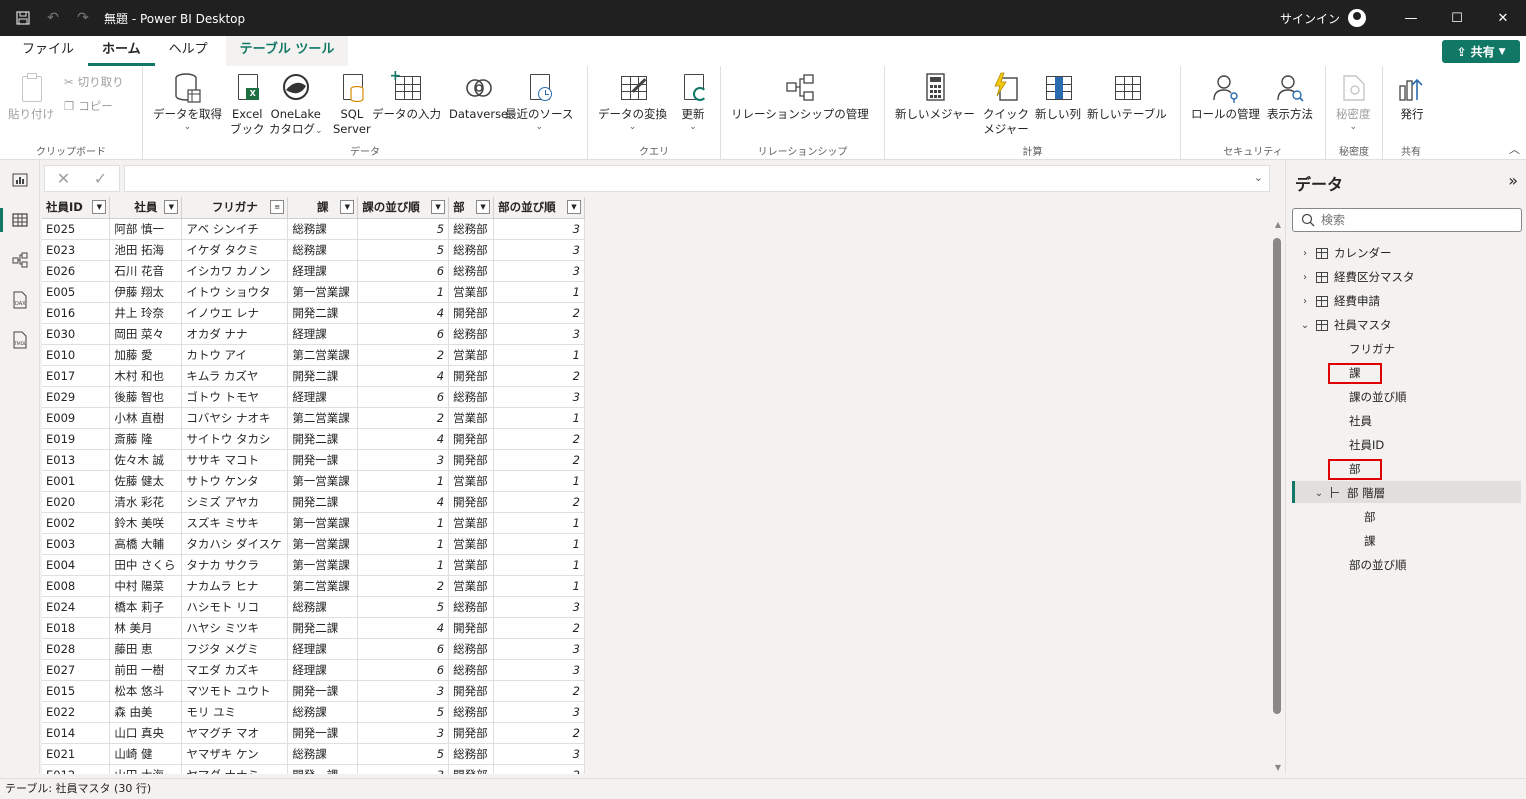 The width and height of the screenshot is (1526, 799). I want to click on table-cell: イシカワ カノン, so click(235, 271).